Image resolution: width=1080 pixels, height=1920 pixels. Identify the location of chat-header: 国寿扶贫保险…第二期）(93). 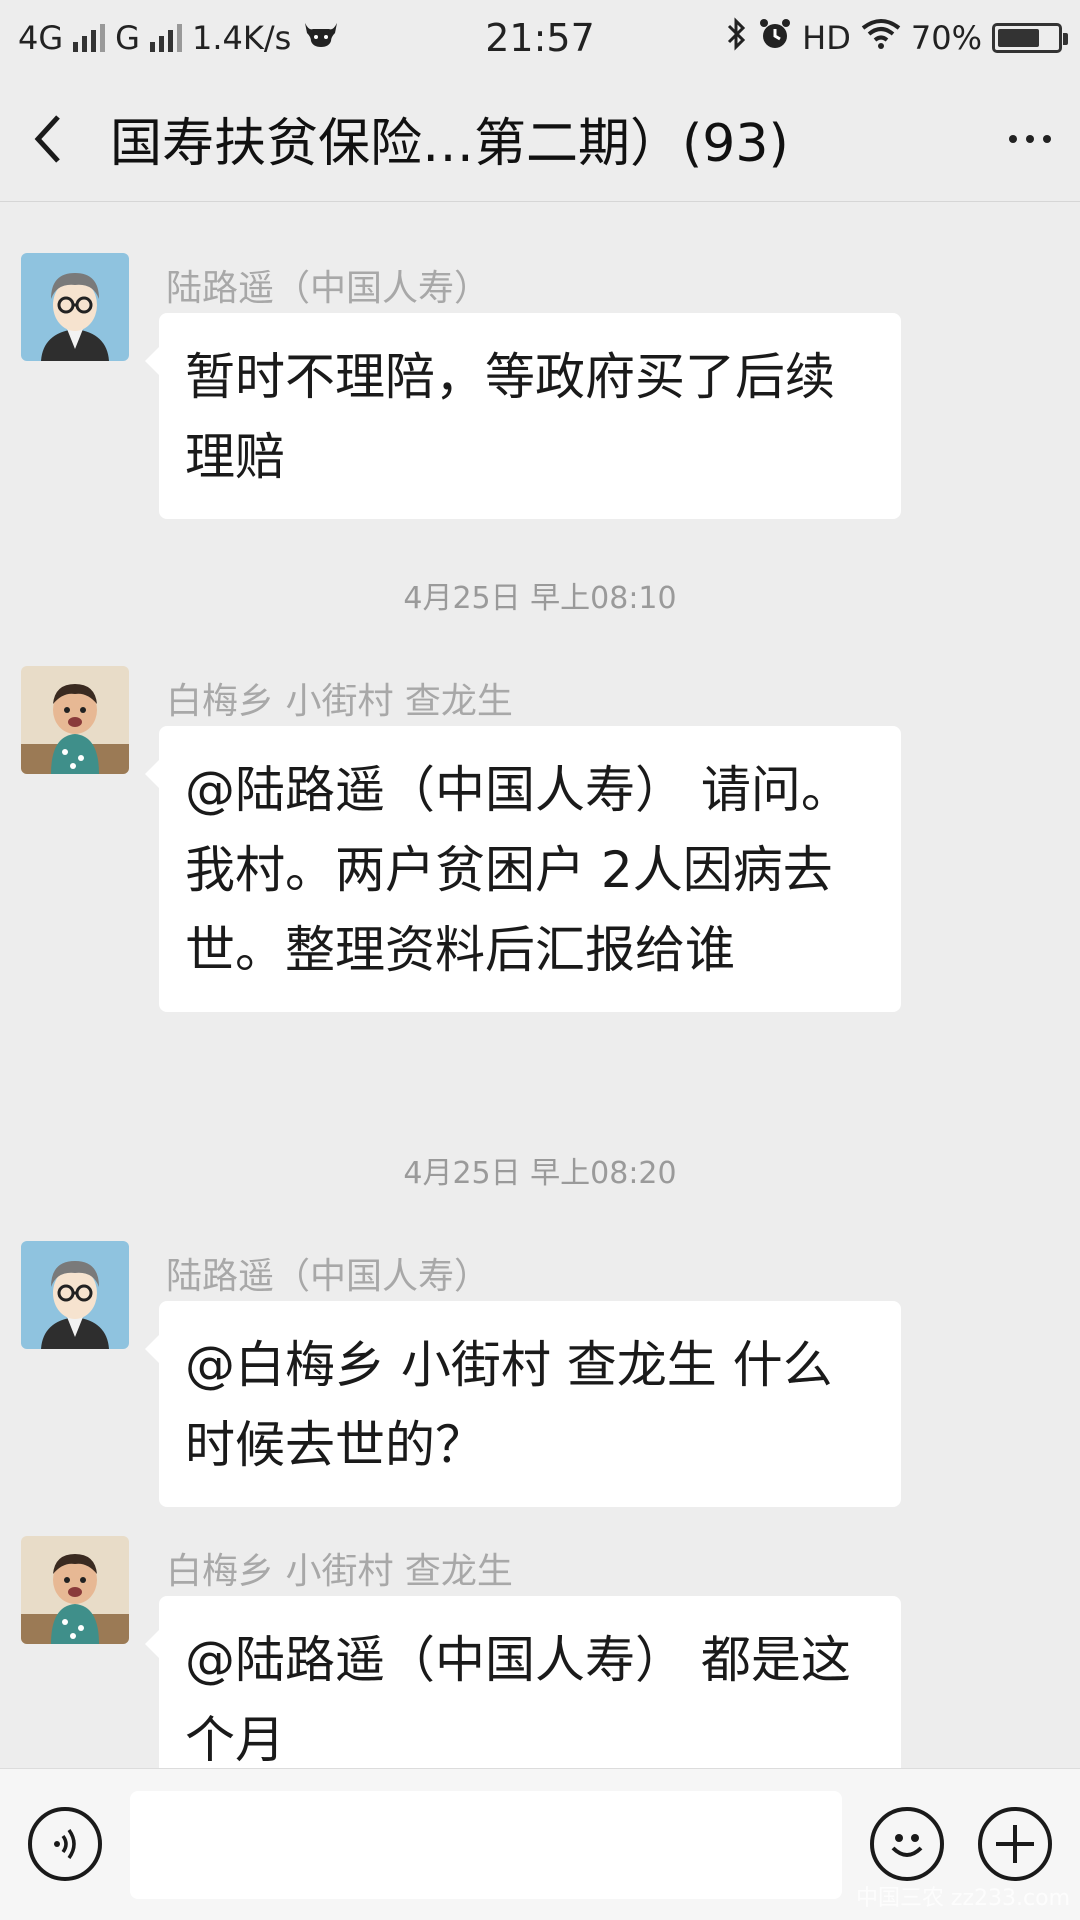
(540, 139).